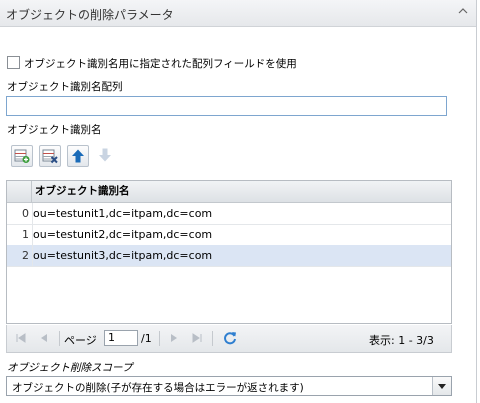 This screenshot has width=480, height=403. Describe the element at coordinates (197, 338) in the screenshot. I see `last-page-icon` at that location.